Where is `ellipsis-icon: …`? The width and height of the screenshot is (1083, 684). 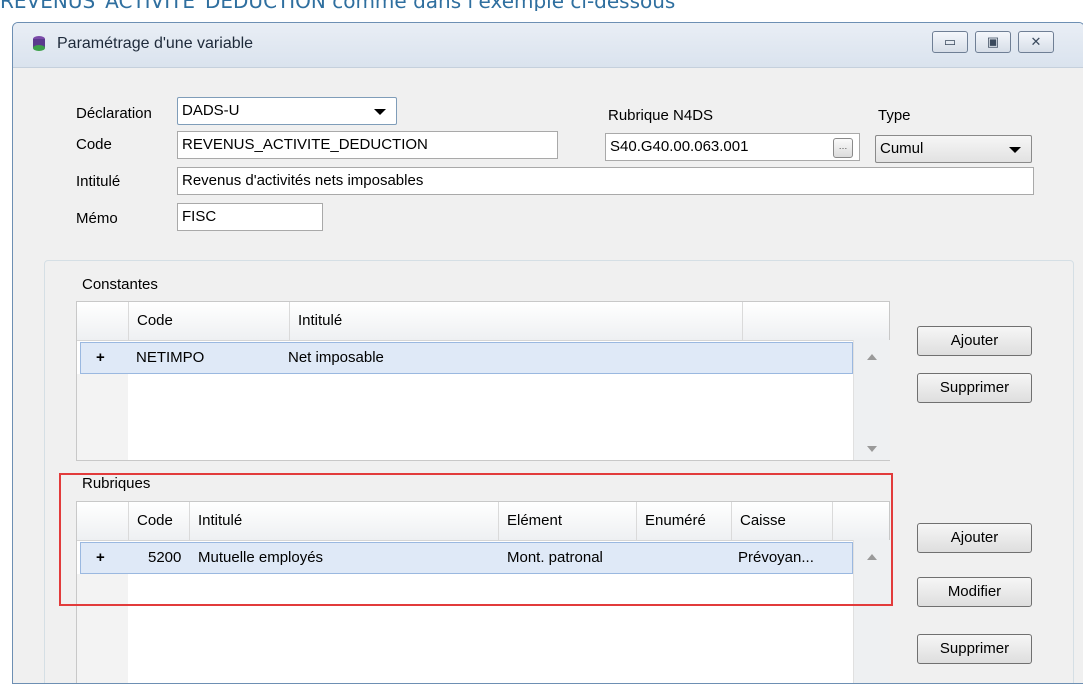
ellipsis-icon: … is located at coordinates (843, 146).